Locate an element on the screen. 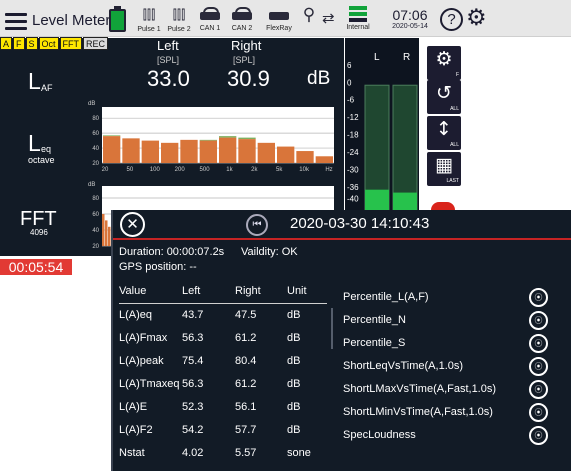  meter-tick-label: -24 is located at coordinates (353, 152).